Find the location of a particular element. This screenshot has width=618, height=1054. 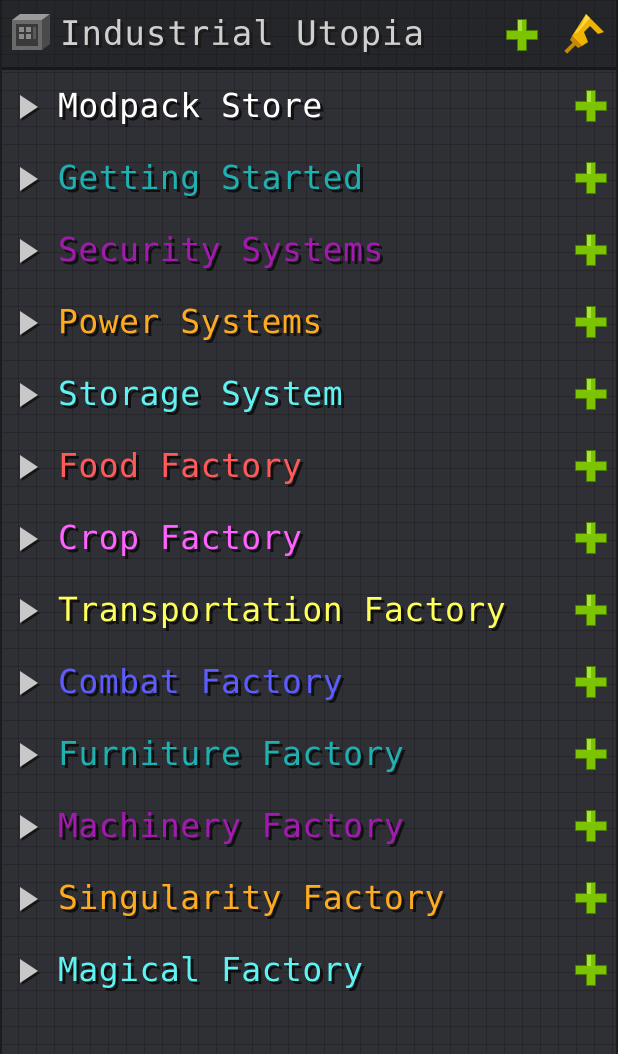

chapter-label: Singularity Factory is located at coordinates (251, 897).